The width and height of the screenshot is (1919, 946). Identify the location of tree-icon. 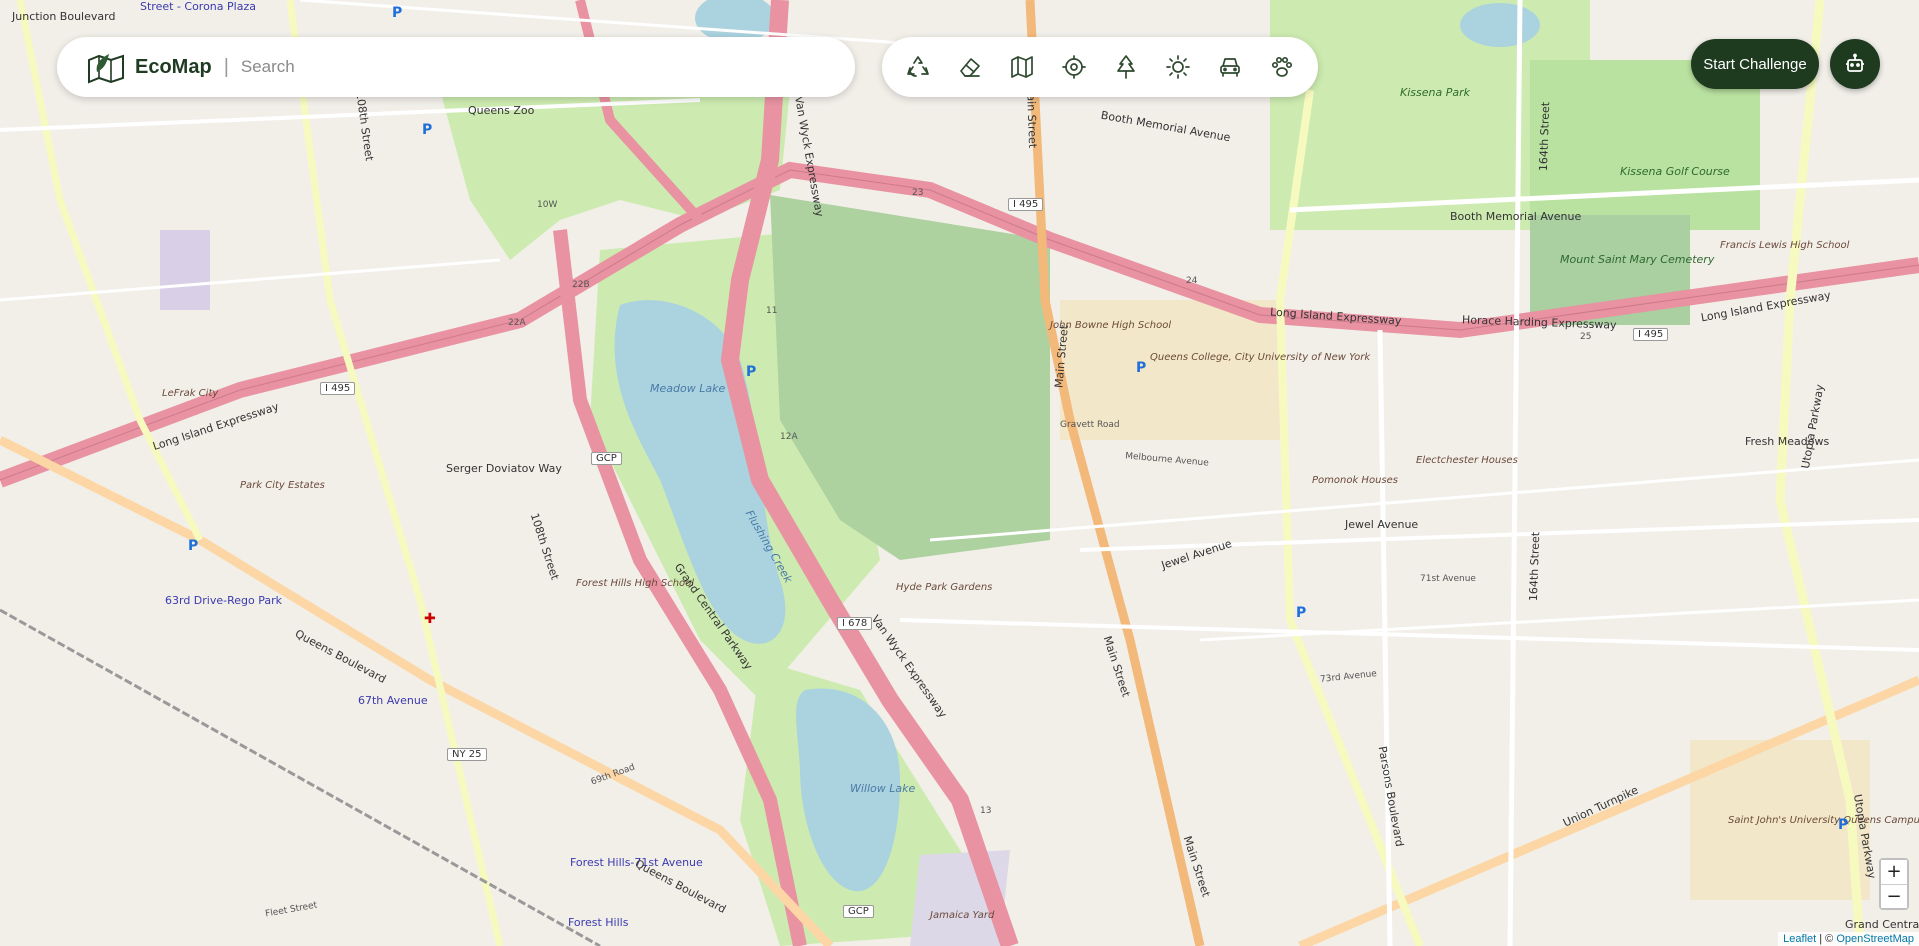
(1126, 67).